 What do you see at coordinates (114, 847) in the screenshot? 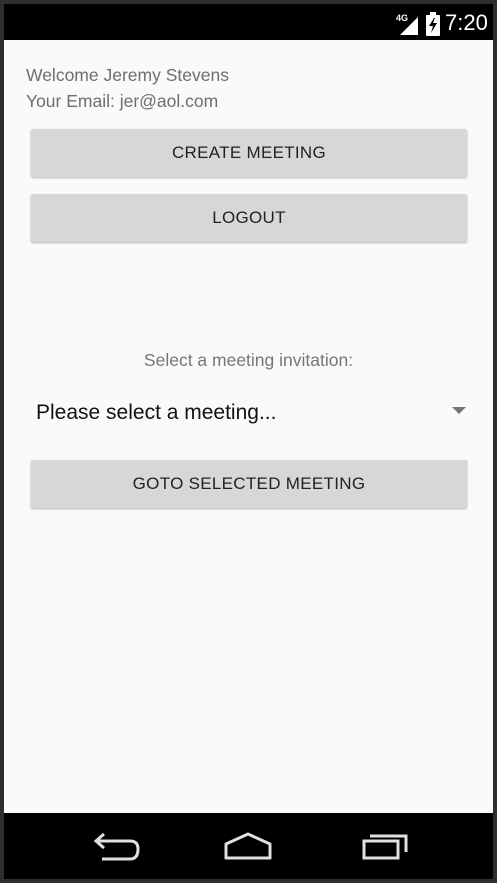
I see `back-icon` at bounding box center [114, 847].